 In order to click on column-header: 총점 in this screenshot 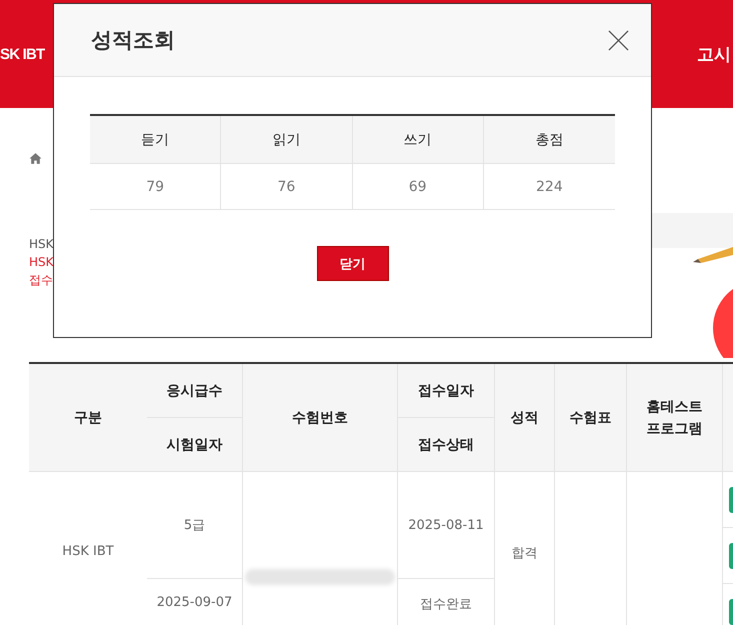, I will do `click(549, 140)`.